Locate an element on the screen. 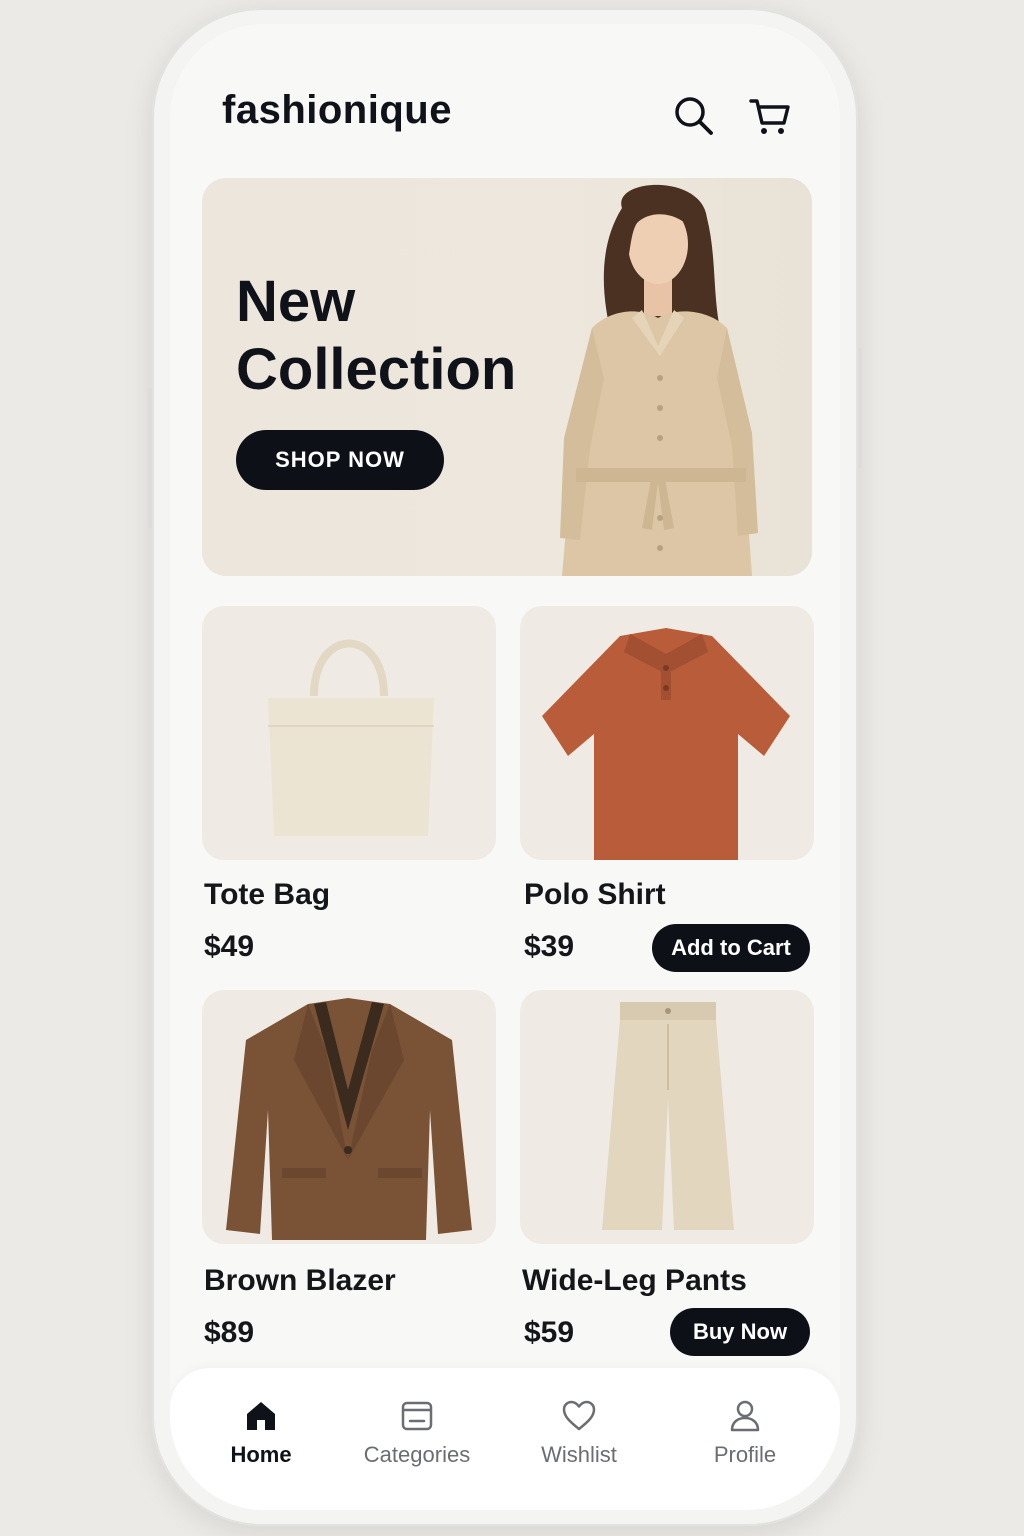  nav-label: Home is located at coordinates (261, 1454).